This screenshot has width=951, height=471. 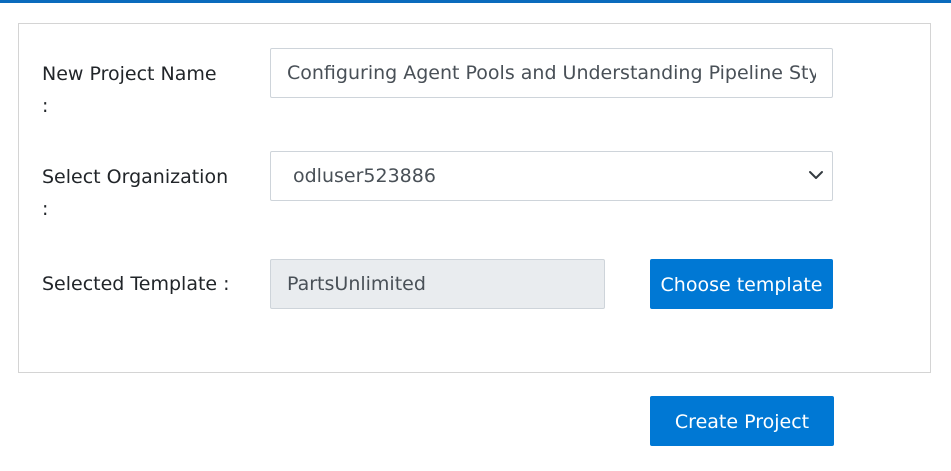 I want to click on organization-label-text: Select Organization, so click(x=135, y=177).